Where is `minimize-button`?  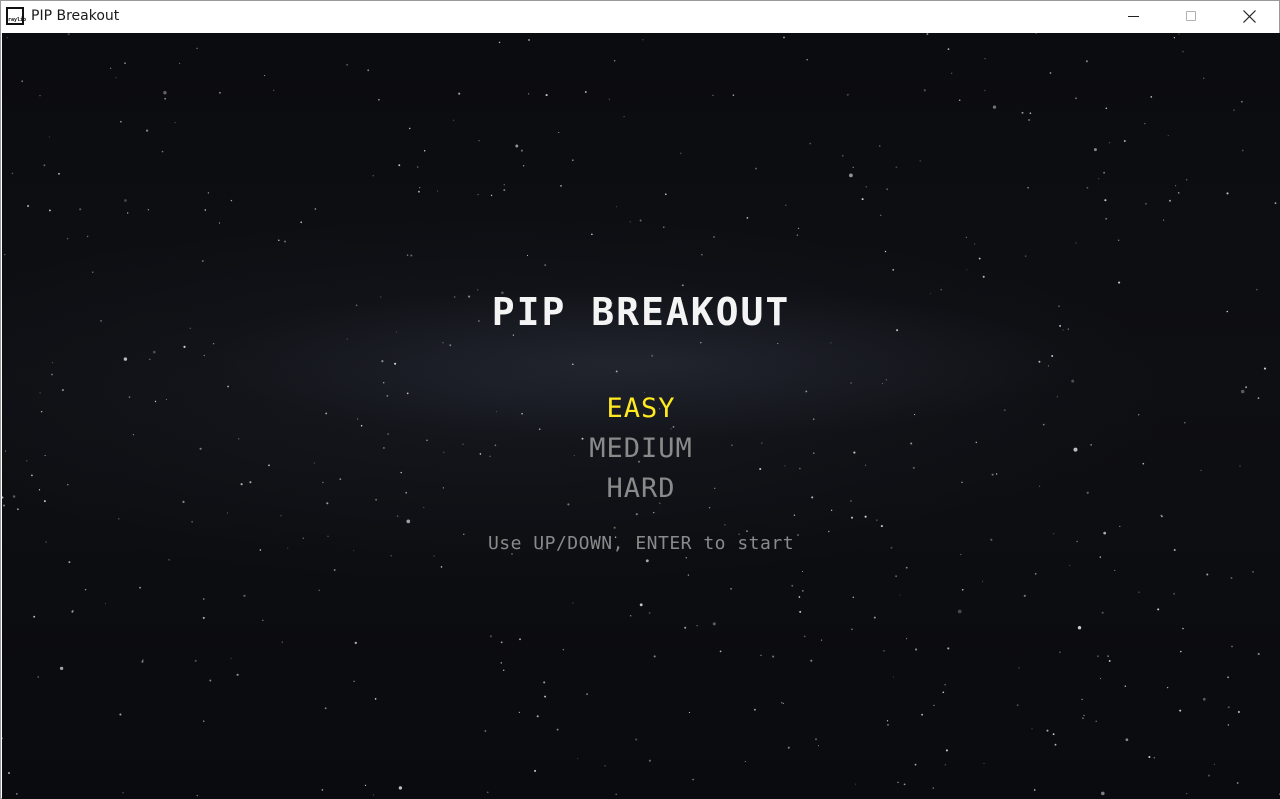 minimize-button is located at coordinates (1134, 16).